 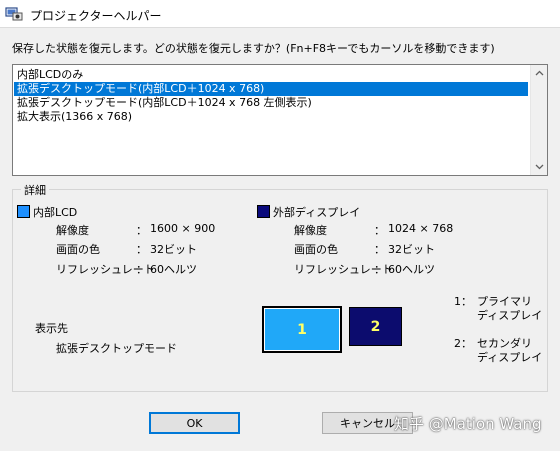 What do you see at coordinates (510, 315) in the screenshot?
I see `legend-primary-line2: ディスプレイ` at bounding box center [510, 315].